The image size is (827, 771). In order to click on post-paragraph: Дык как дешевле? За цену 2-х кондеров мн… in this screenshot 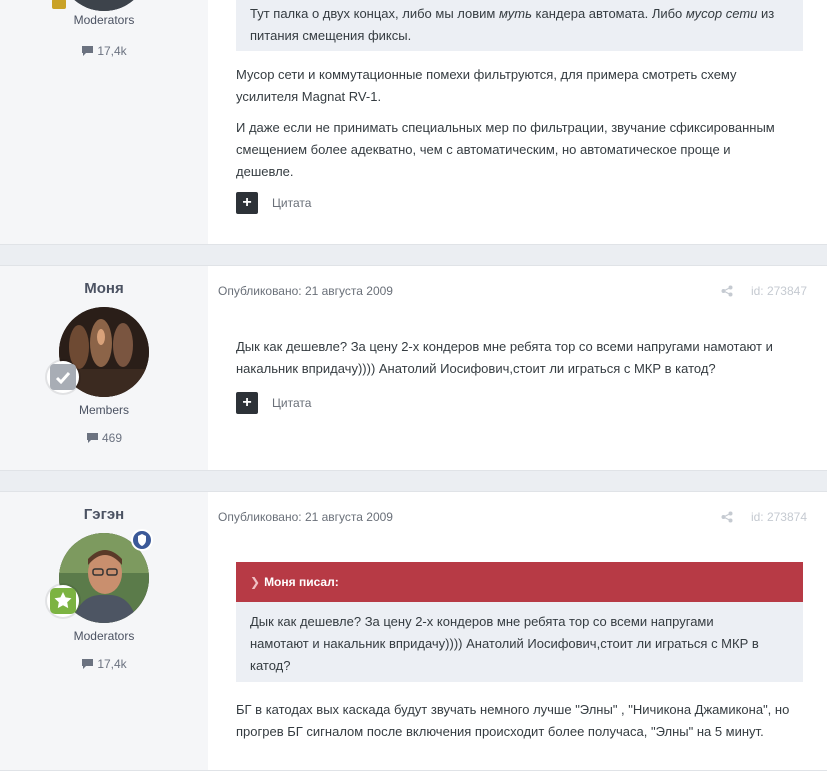, I will do `click(519, 358)`.